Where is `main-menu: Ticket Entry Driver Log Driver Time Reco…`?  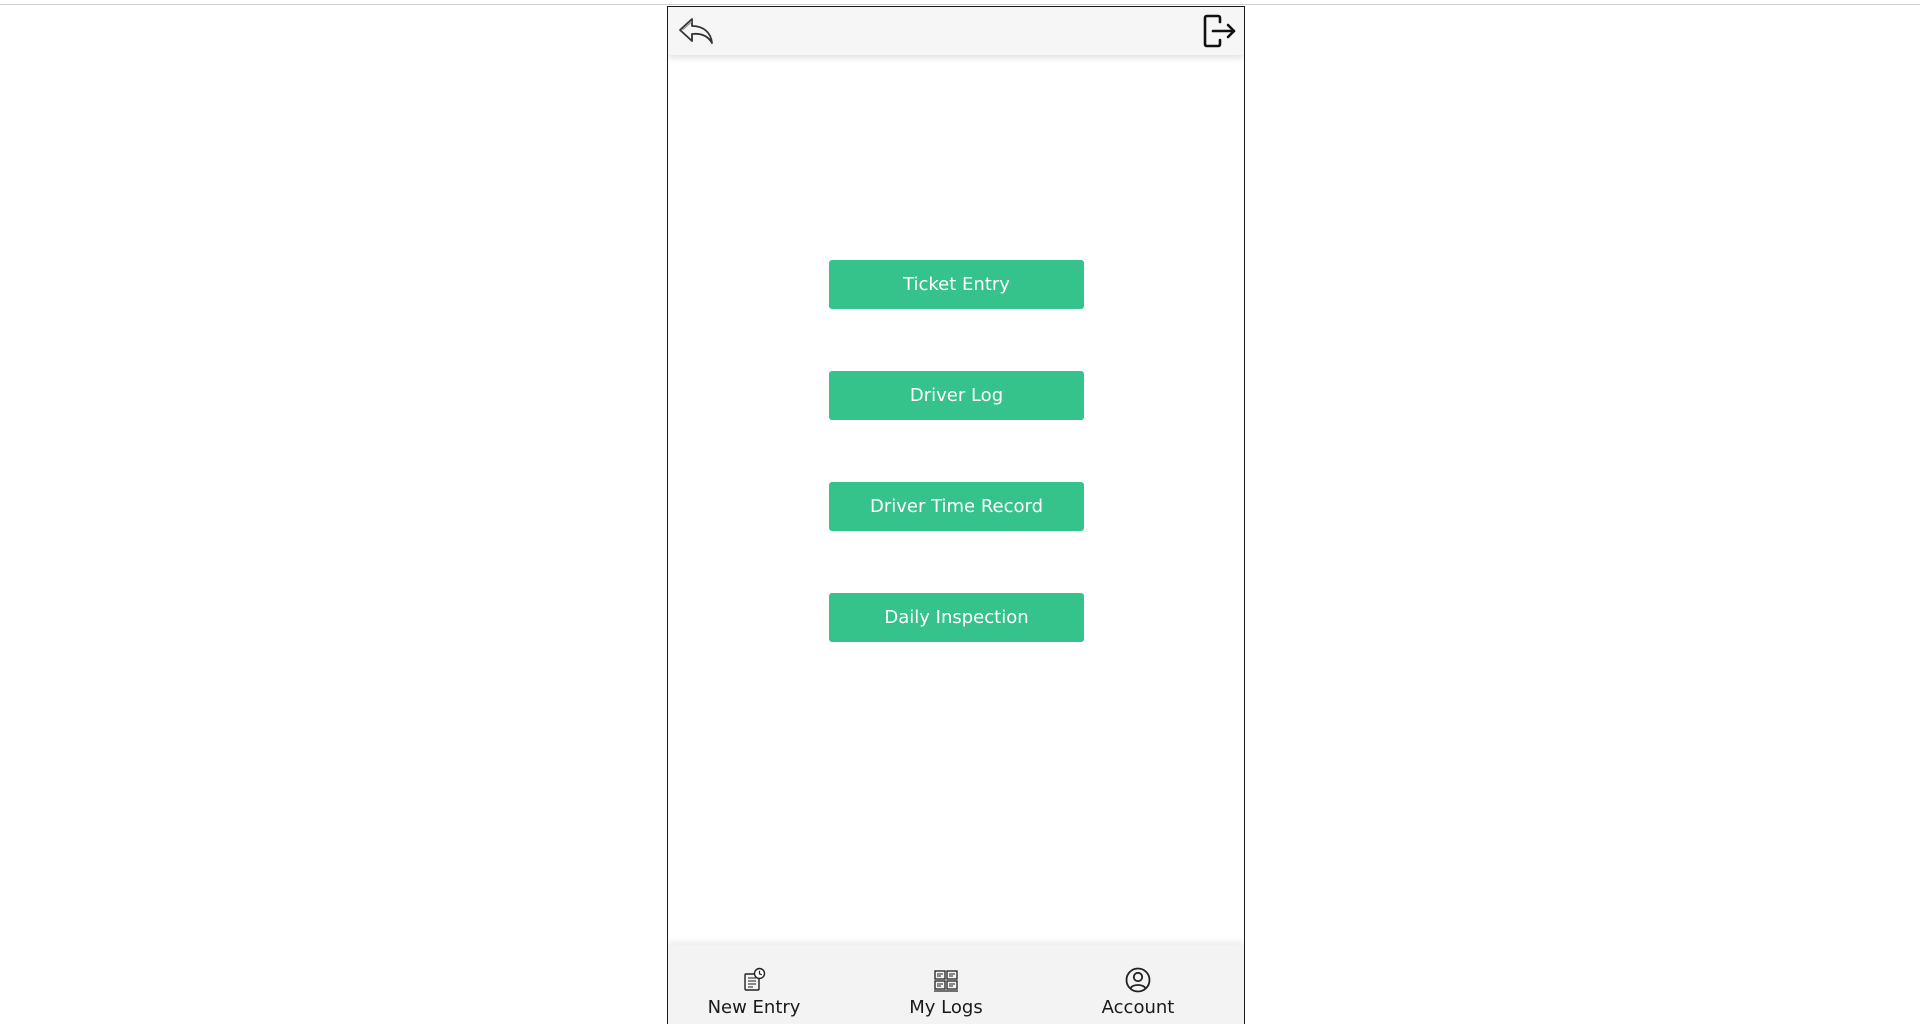
main-menu: Ticket Entry Driver Log Driver Time Reco… is located at coordinates (956, 482).